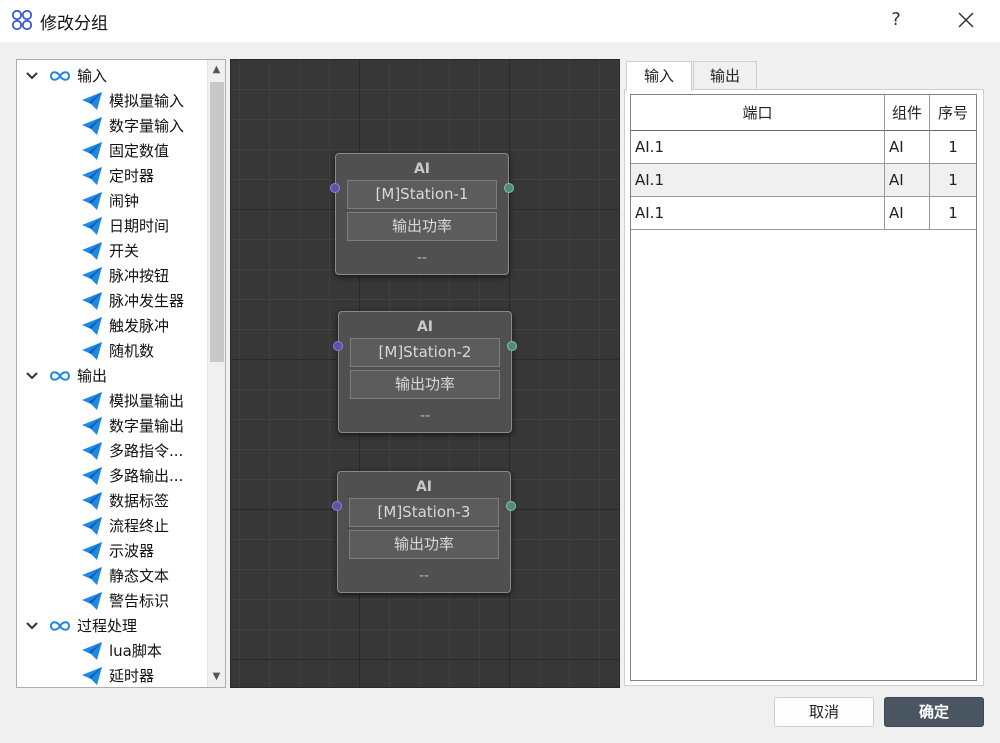  What do you see at coordinates (112, 75) in the screenshot?
I see `tree-group: 输入` at bounding box center [112, 75].